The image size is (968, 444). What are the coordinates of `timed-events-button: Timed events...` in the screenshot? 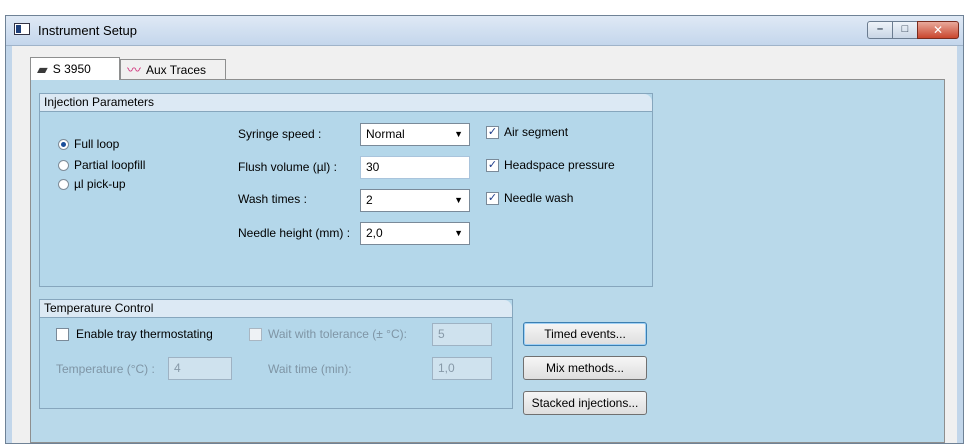 It's located at (585, 334).